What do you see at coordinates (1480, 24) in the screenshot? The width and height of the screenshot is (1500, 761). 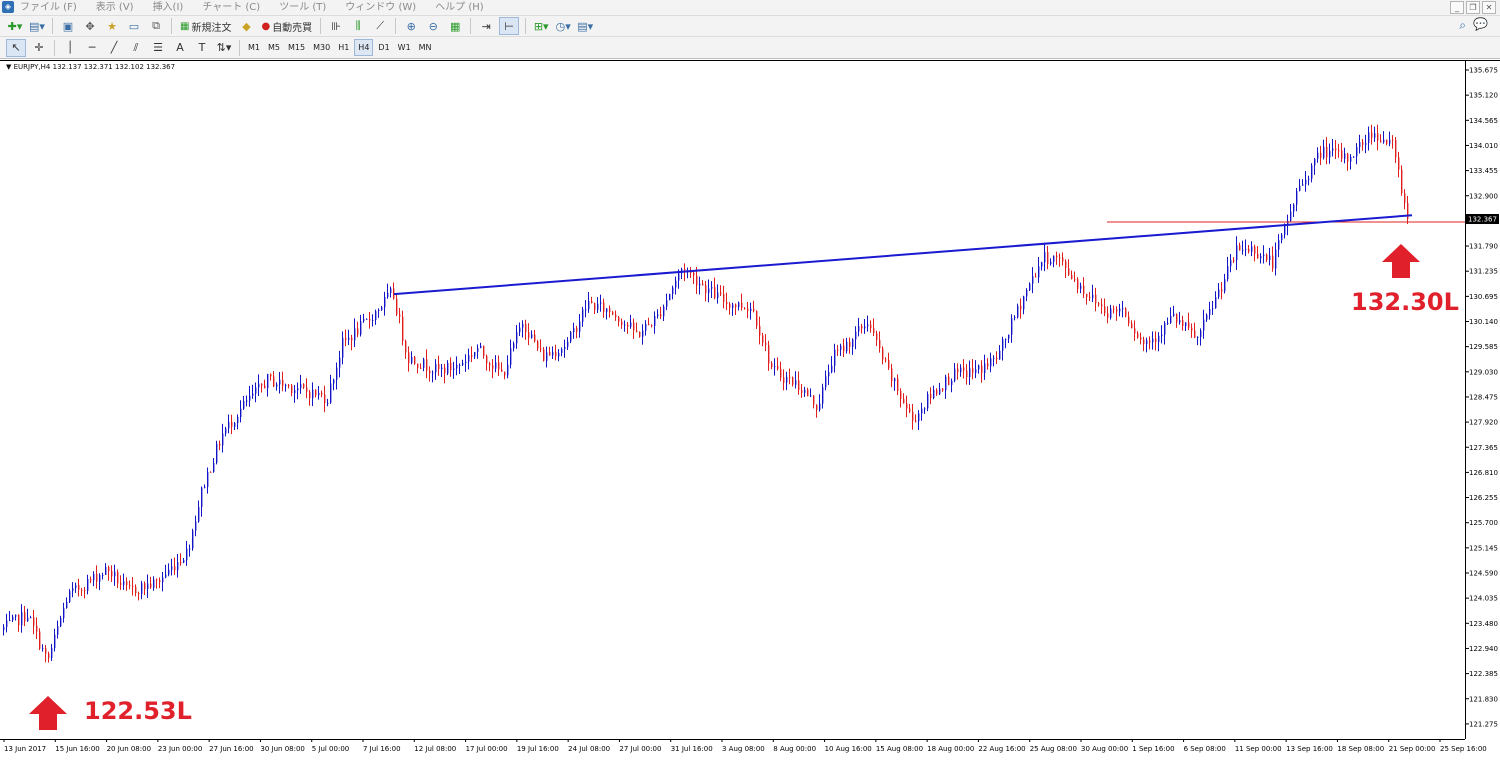 I see `chat-icon: 💬` at bounding box center [1480, 24].